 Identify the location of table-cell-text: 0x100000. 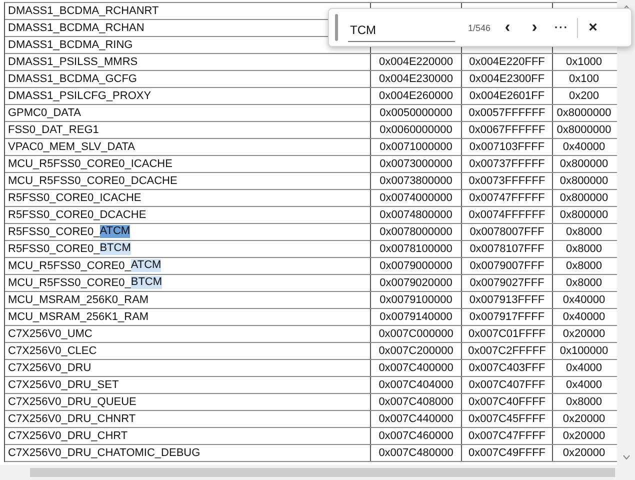
(584, 351).